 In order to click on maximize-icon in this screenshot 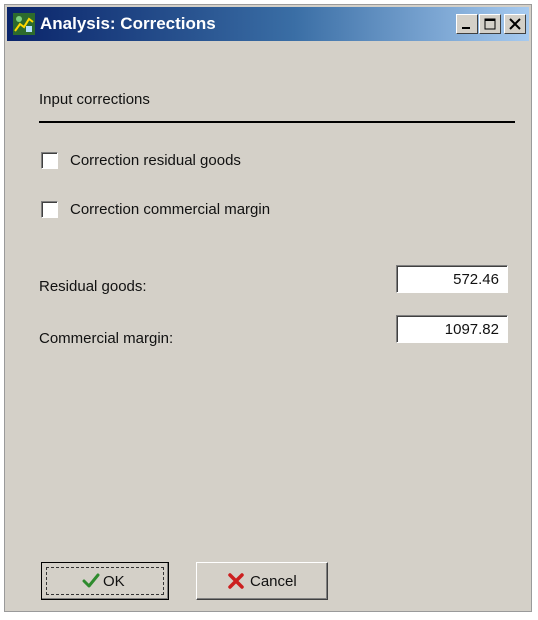, I will do `click(490, 24)`.